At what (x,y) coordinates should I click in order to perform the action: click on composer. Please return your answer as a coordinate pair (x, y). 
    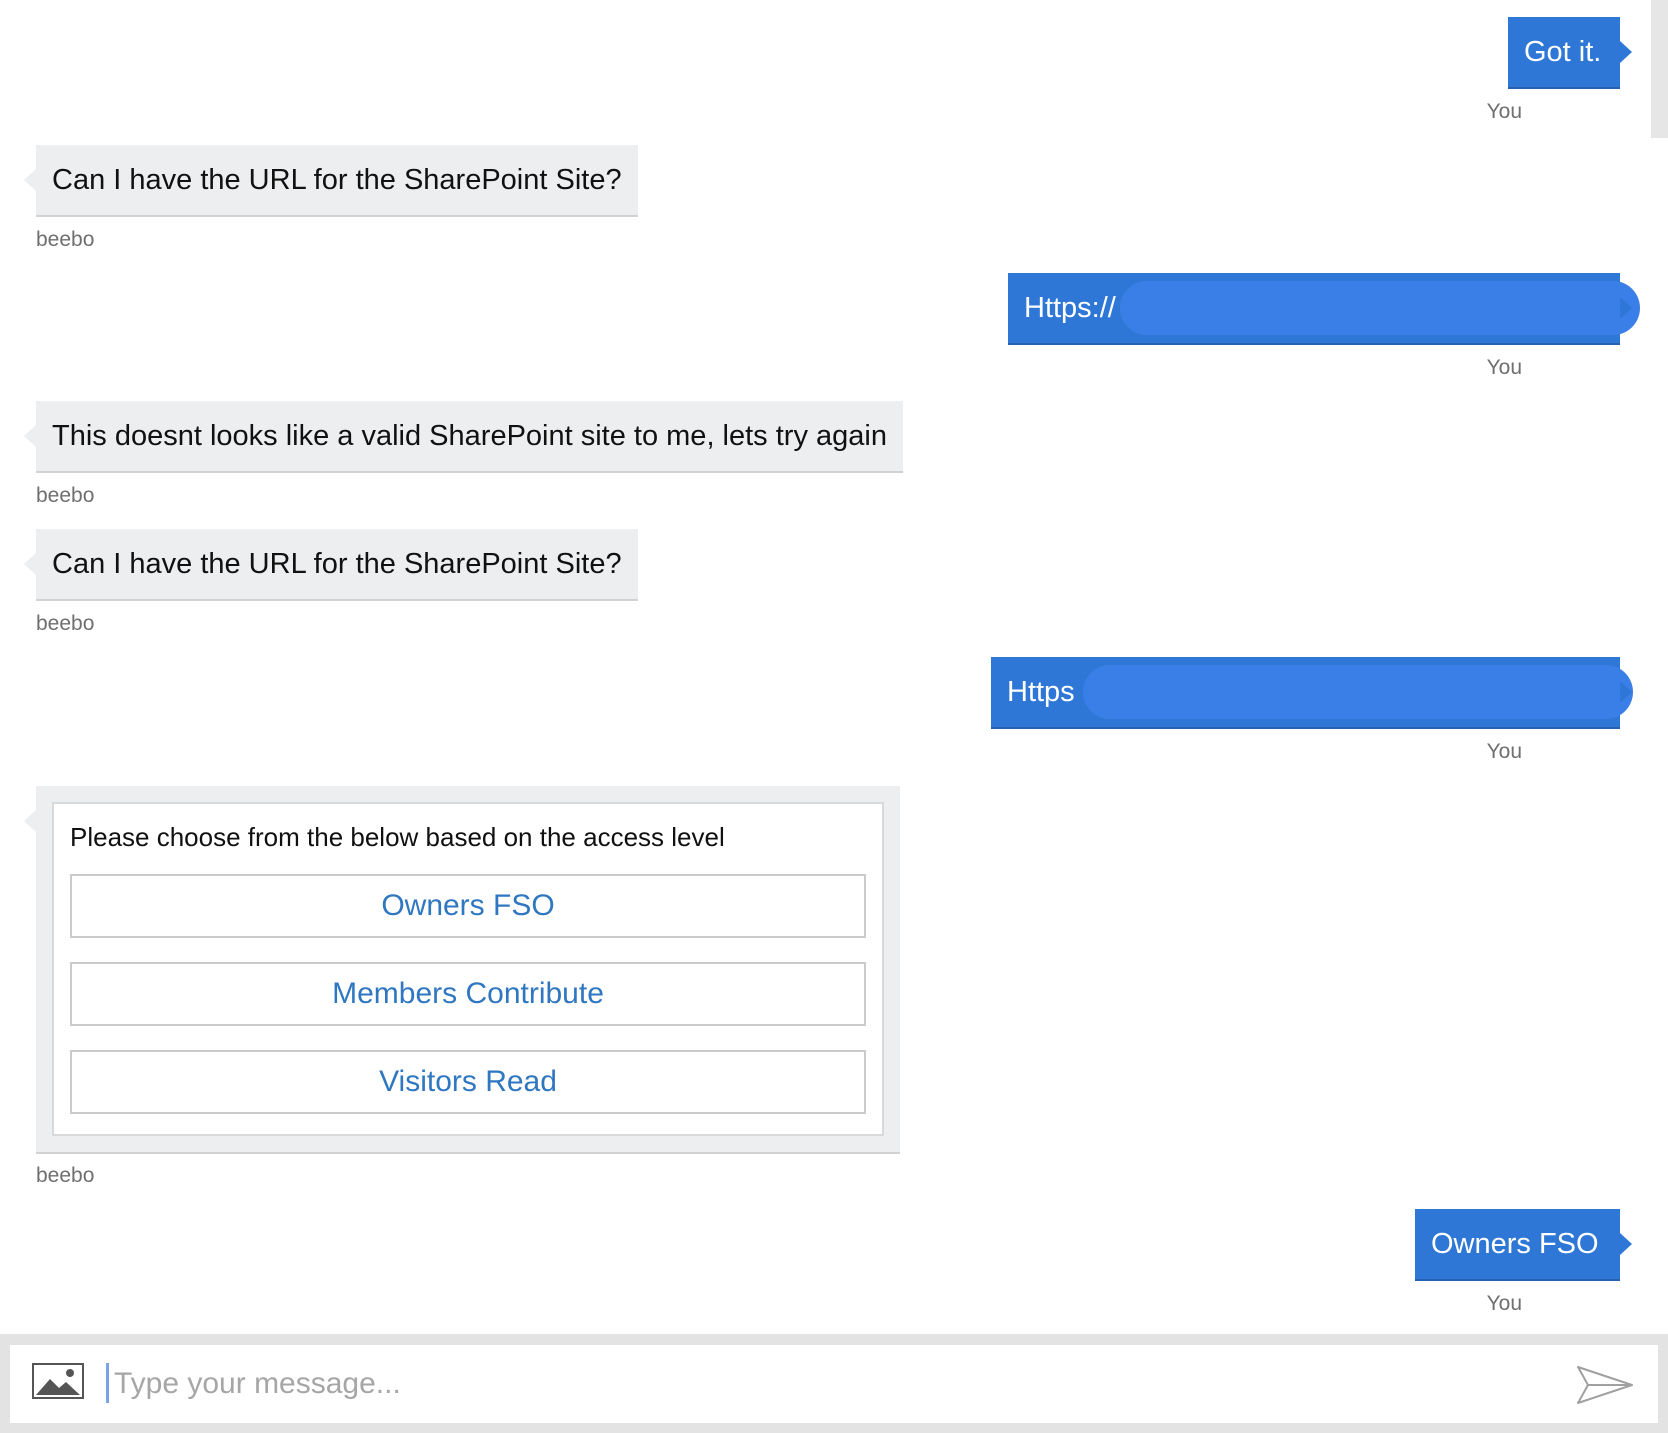
    Looking at the image, I should click on (834, 1384).